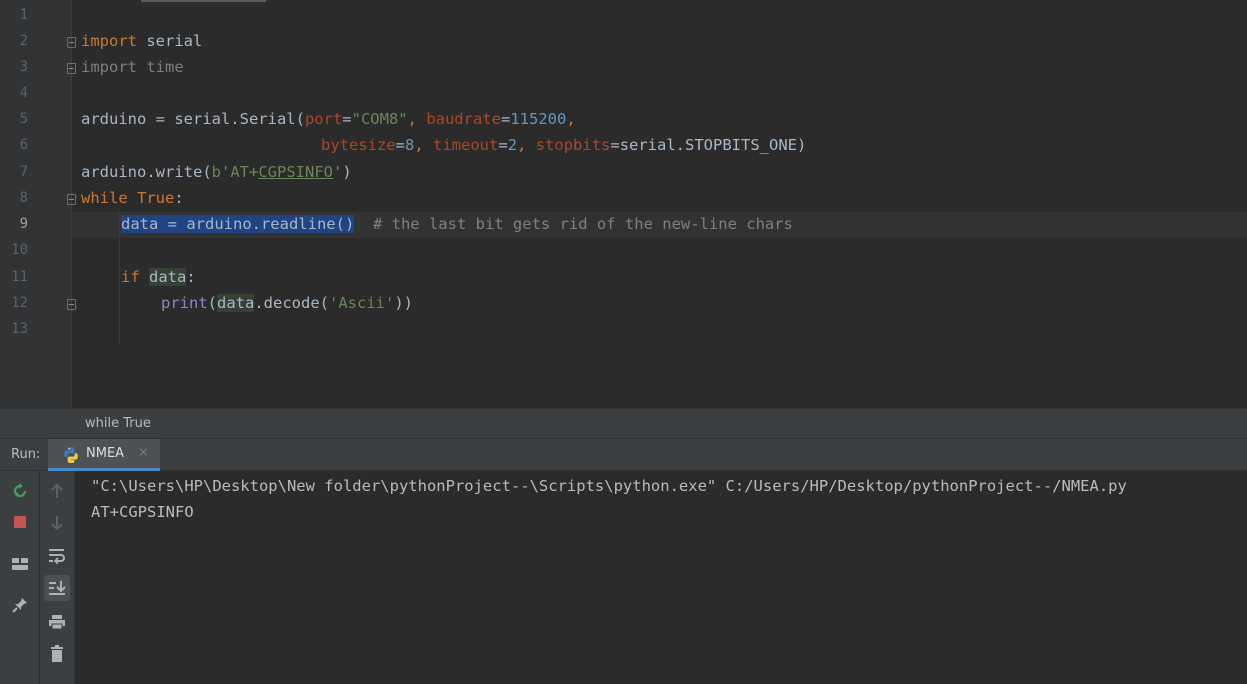 The width and height of the screenshot is (1247, 684). Describe the element at coordinates (410, 145) in the screenshot. I see `number-literal: 8` at that location.